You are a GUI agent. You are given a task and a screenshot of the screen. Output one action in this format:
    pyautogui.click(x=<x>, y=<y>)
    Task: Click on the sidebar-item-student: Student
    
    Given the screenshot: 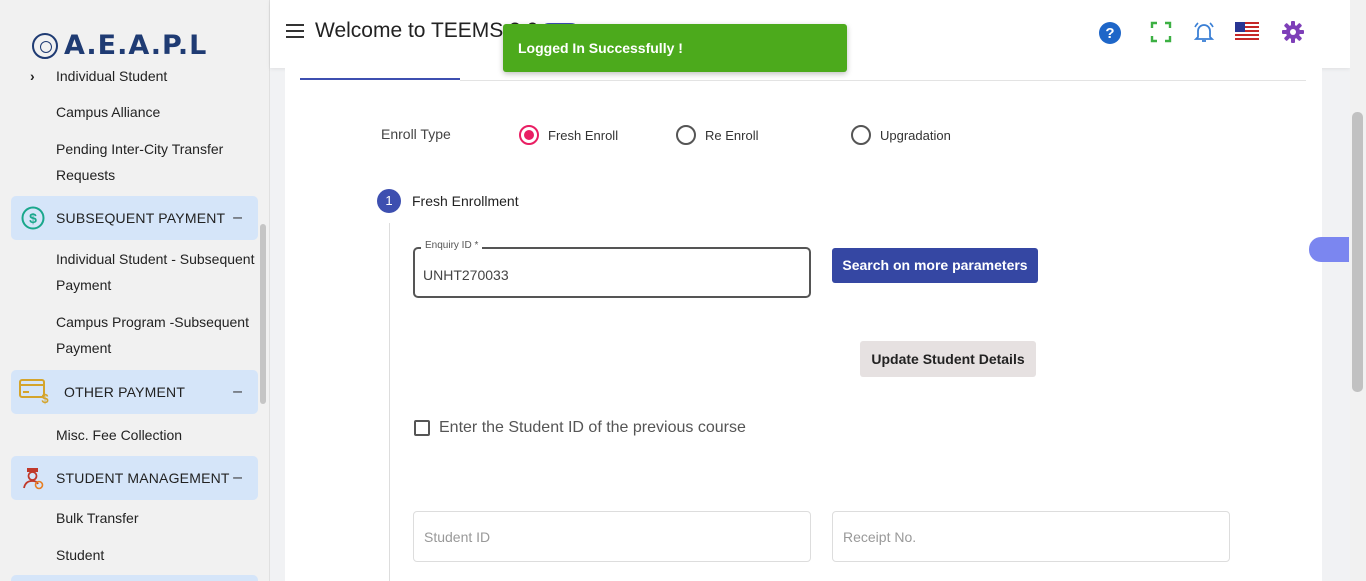 What is the action you would take?
    pyautogui.click(x=156, y=555)
    